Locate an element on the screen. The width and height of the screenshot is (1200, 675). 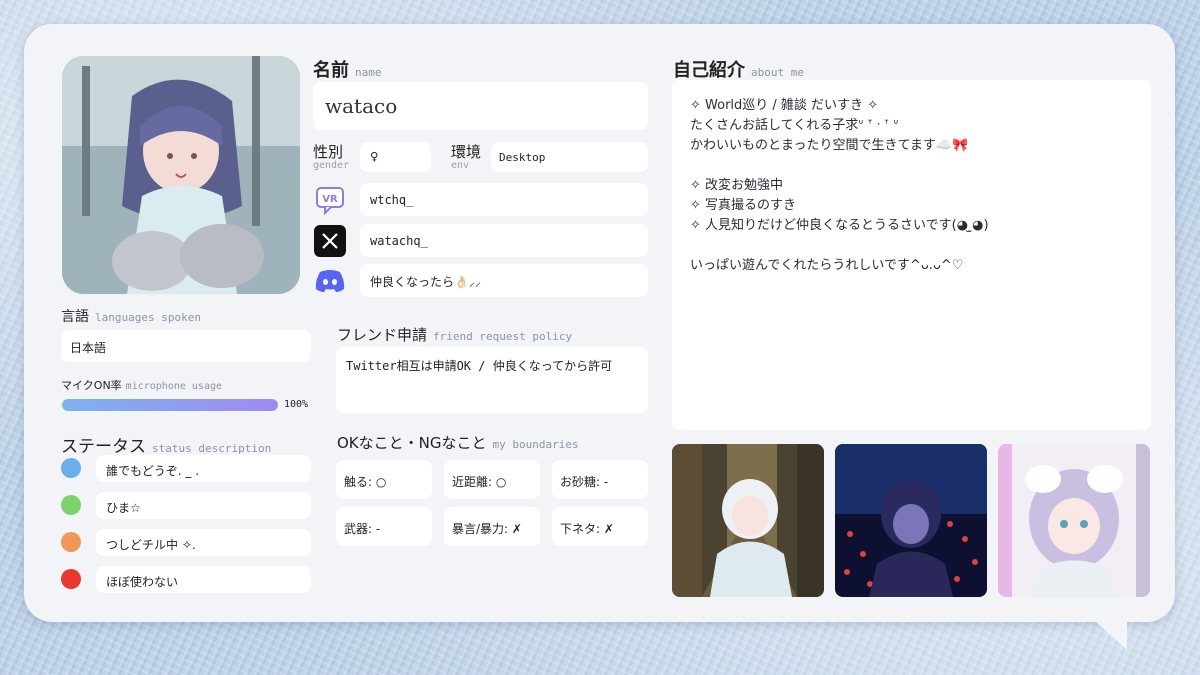
discord-icon is located at coordinates (330, 281).